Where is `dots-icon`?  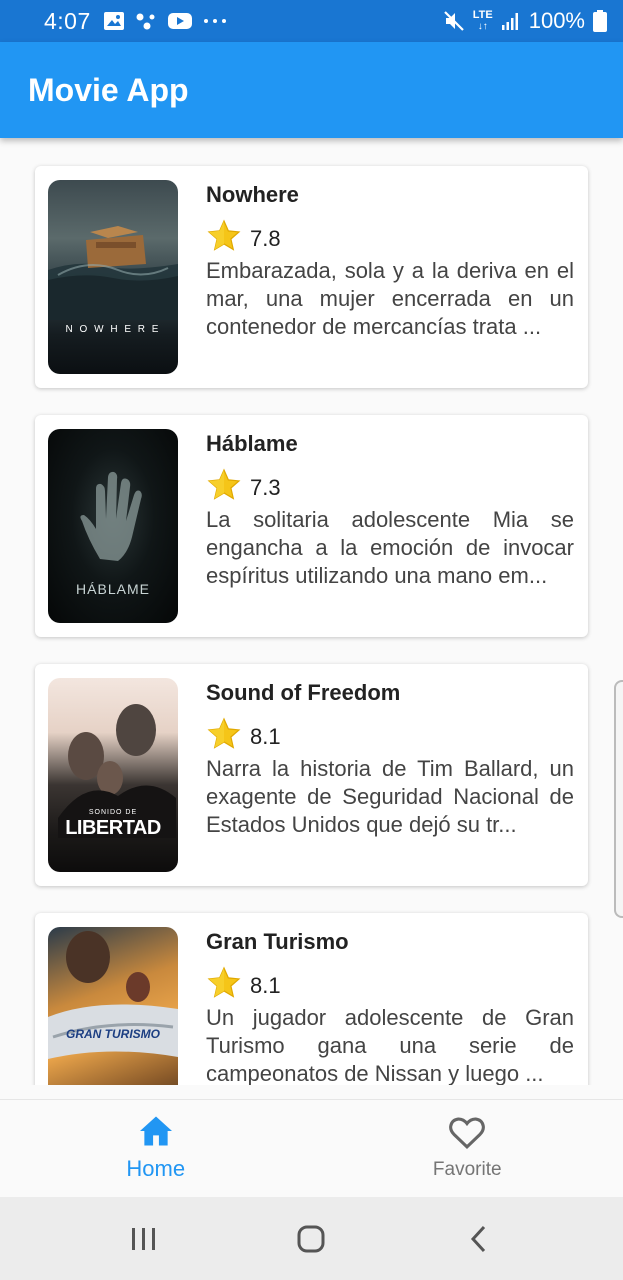
dots-icon is located at coordinates (146, 21).